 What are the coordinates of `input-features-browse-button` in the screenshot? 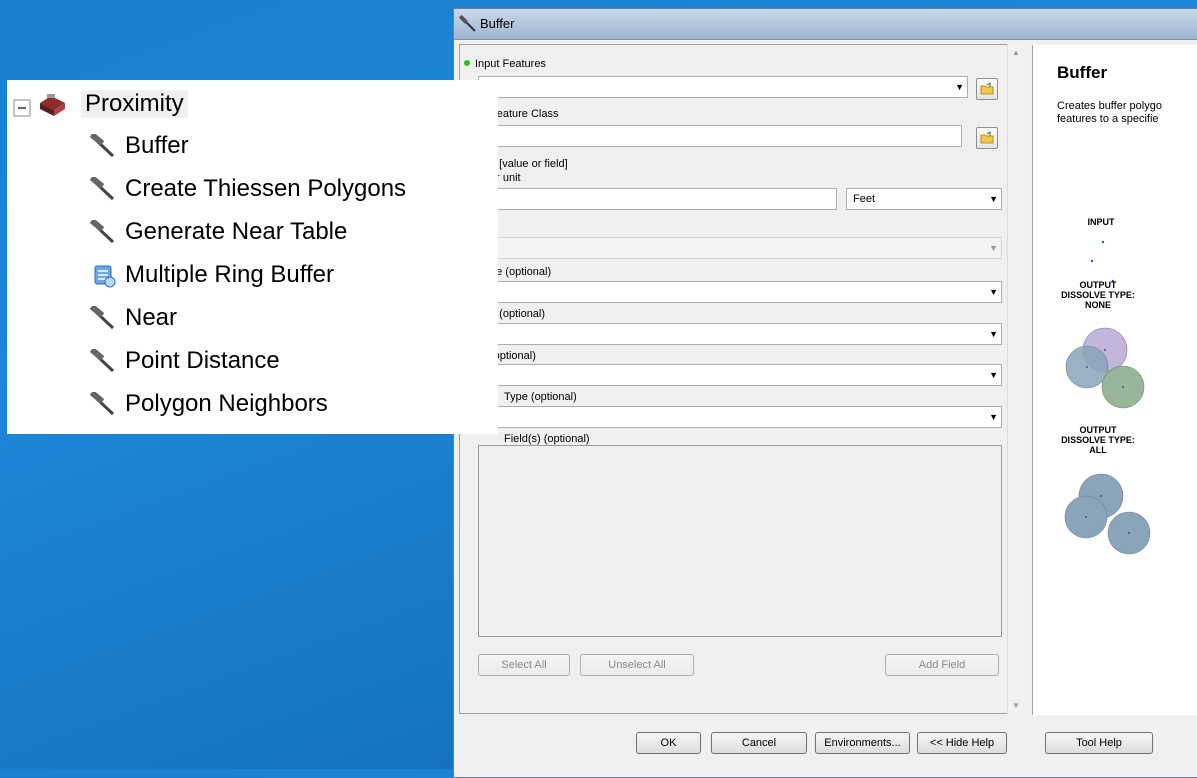 It's located at (987, 89).